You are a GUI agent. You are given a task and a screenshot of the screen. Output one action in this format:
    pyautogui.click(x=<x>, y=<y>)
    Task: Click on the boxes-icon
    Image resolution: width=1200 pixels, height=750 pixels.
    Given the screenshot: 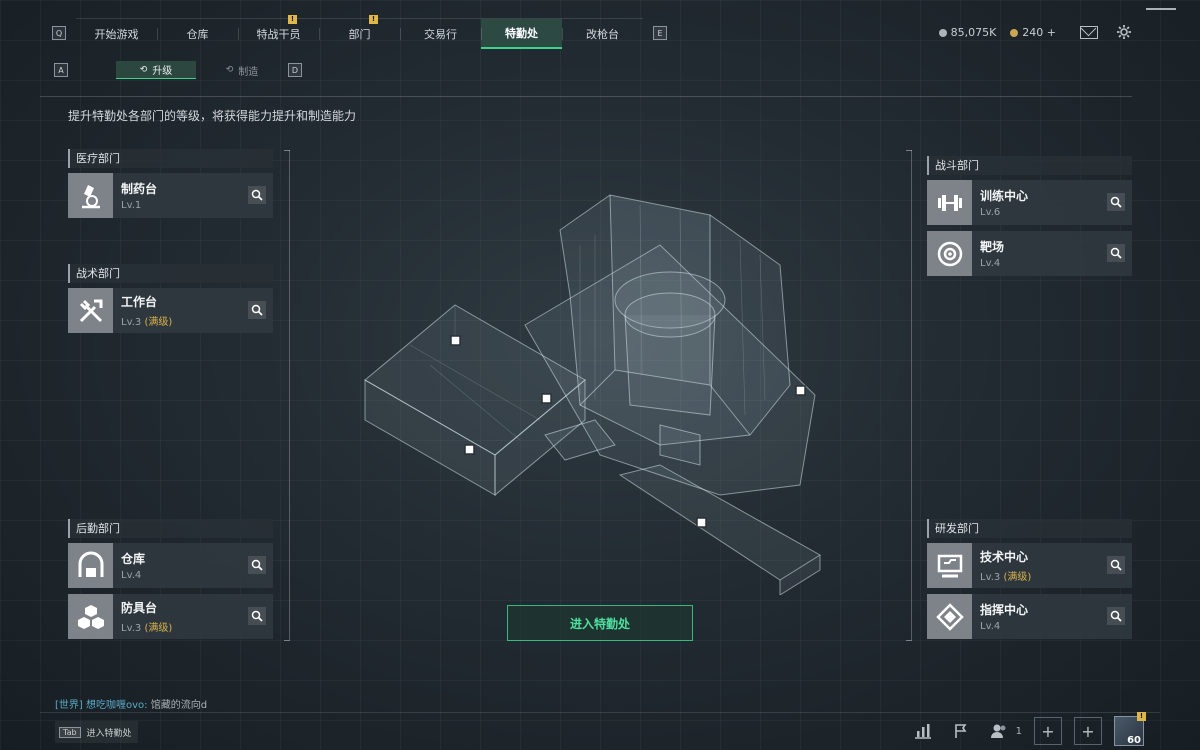 What is the action you would take?
    pyautogui.click(x=90, y=616)
    